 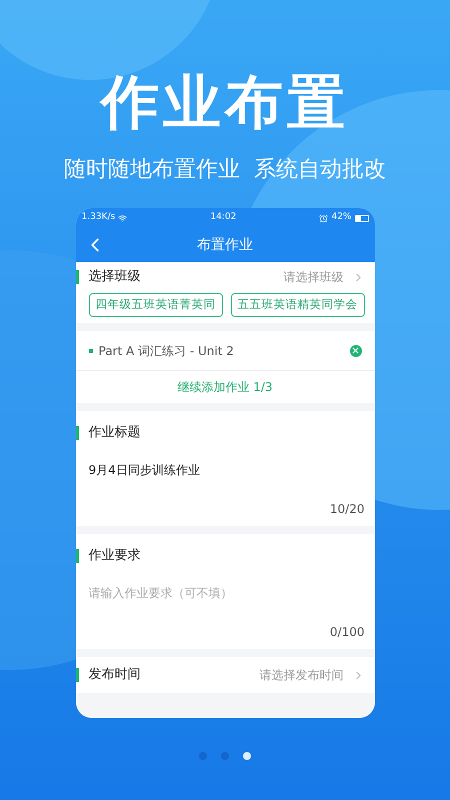 I want to click on clock: 14:02, so click(x=223, y=217).